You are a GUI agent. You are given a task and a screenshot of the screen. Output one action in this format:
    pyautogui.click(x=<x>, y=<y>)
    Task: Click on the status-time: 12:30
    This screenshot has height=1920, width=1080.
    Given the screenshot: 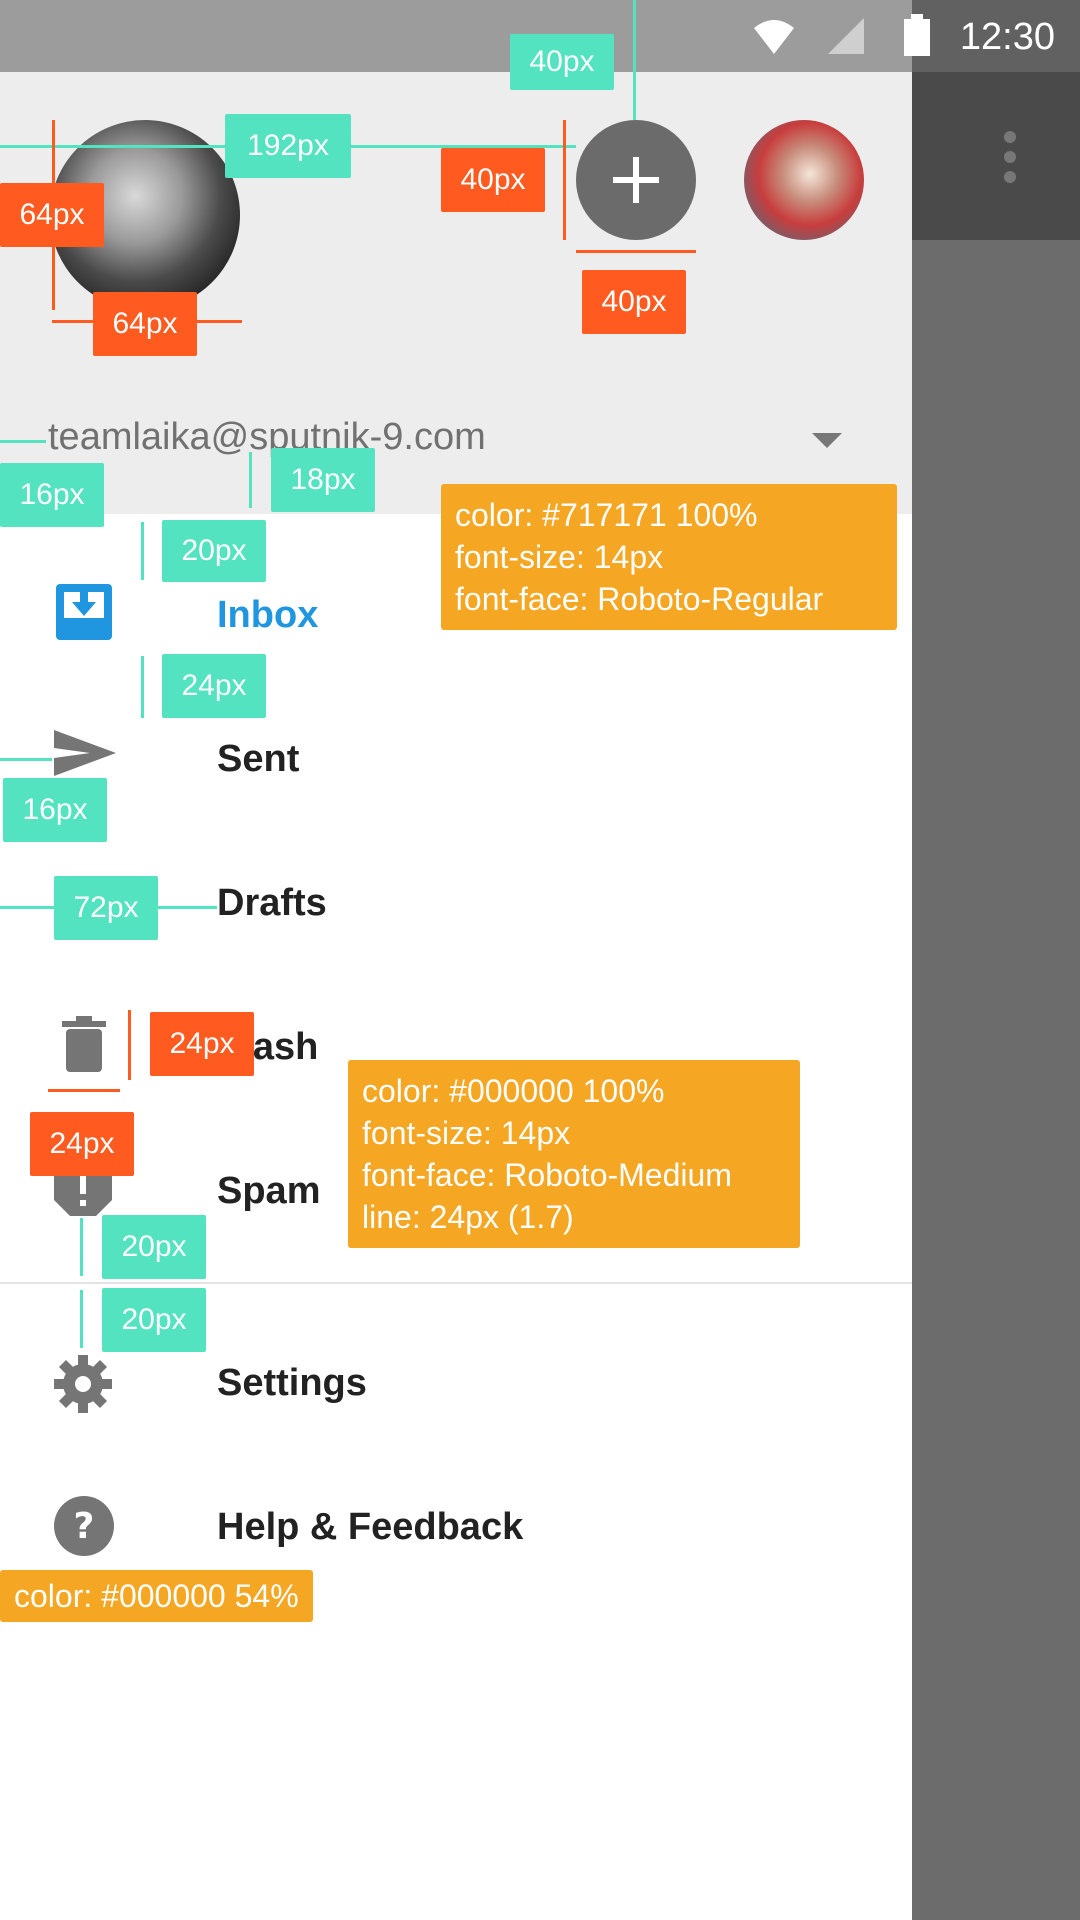 What is the action you would take?
    pyautogui.click(x=1007, y=37)
    